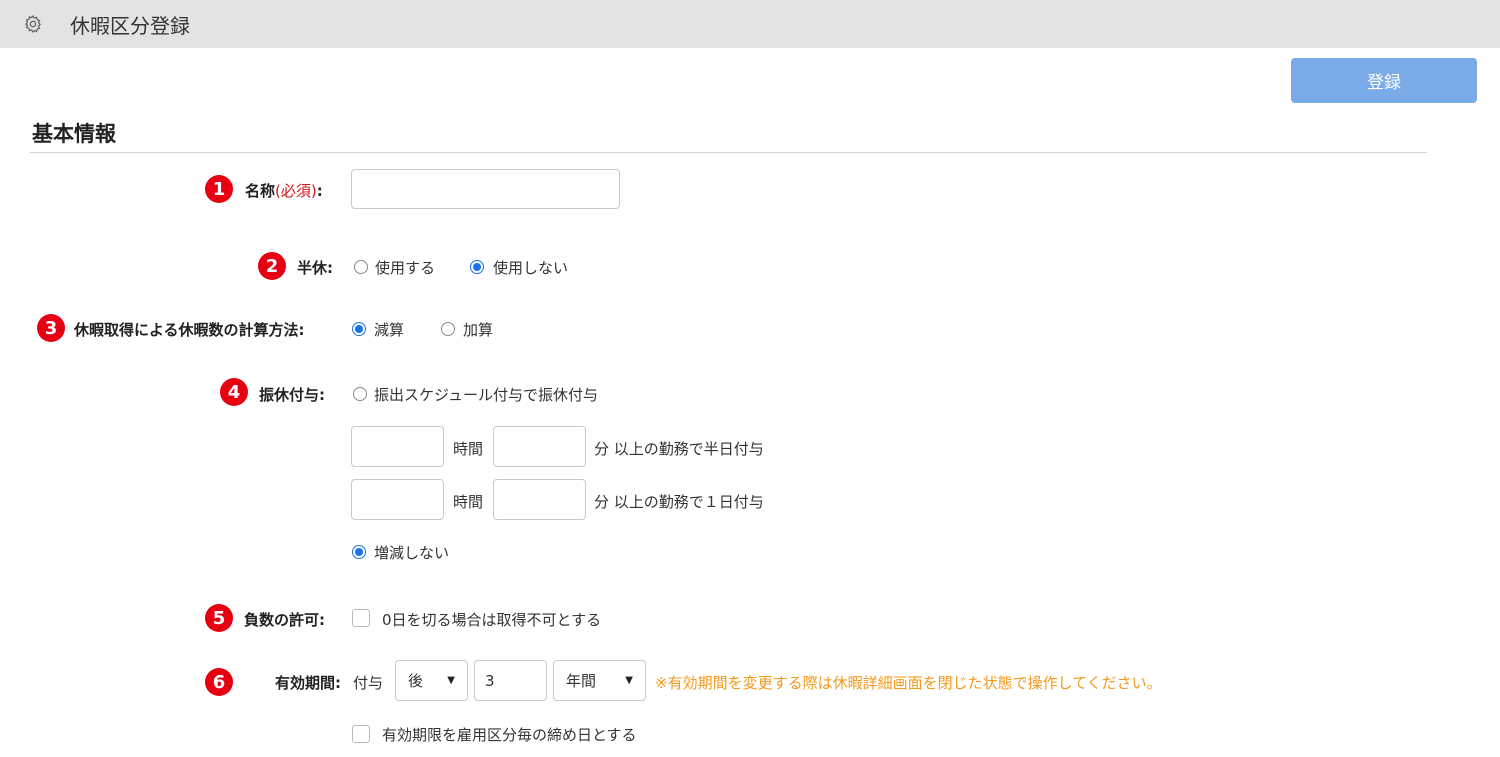  Describe the element at coordinates (679, 449) in the screenshot. I see `half-day-suffix: 分 以上の勤務で半日付与` at that location.